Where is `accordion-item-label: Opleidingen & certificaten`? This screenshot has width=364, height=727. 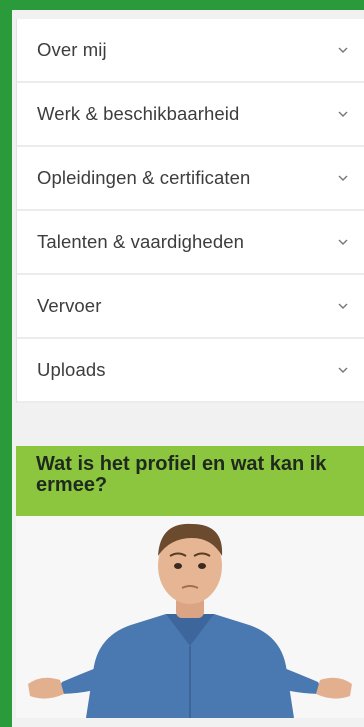 accordion-item-label: Opleidingen & certificaten is located at coordinates (144, 177).